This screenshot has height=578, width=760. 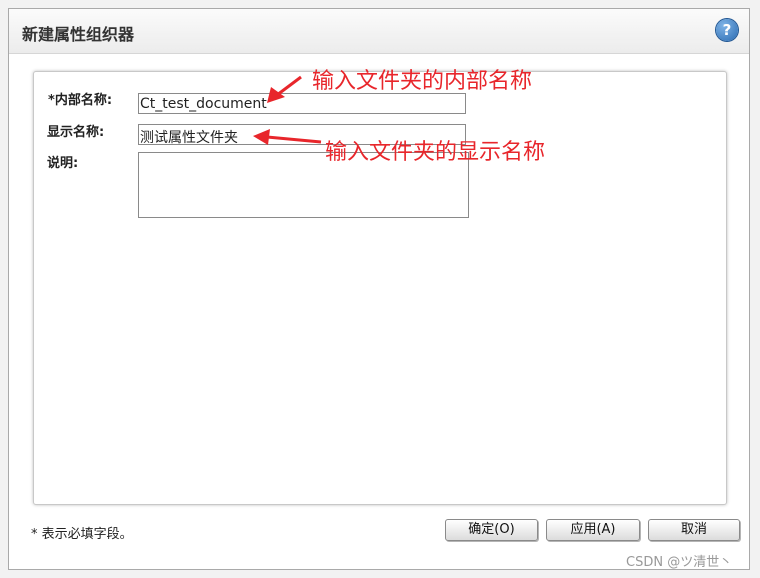 I want to click on apply-button: 应用(A), so click(x=593, y=530).